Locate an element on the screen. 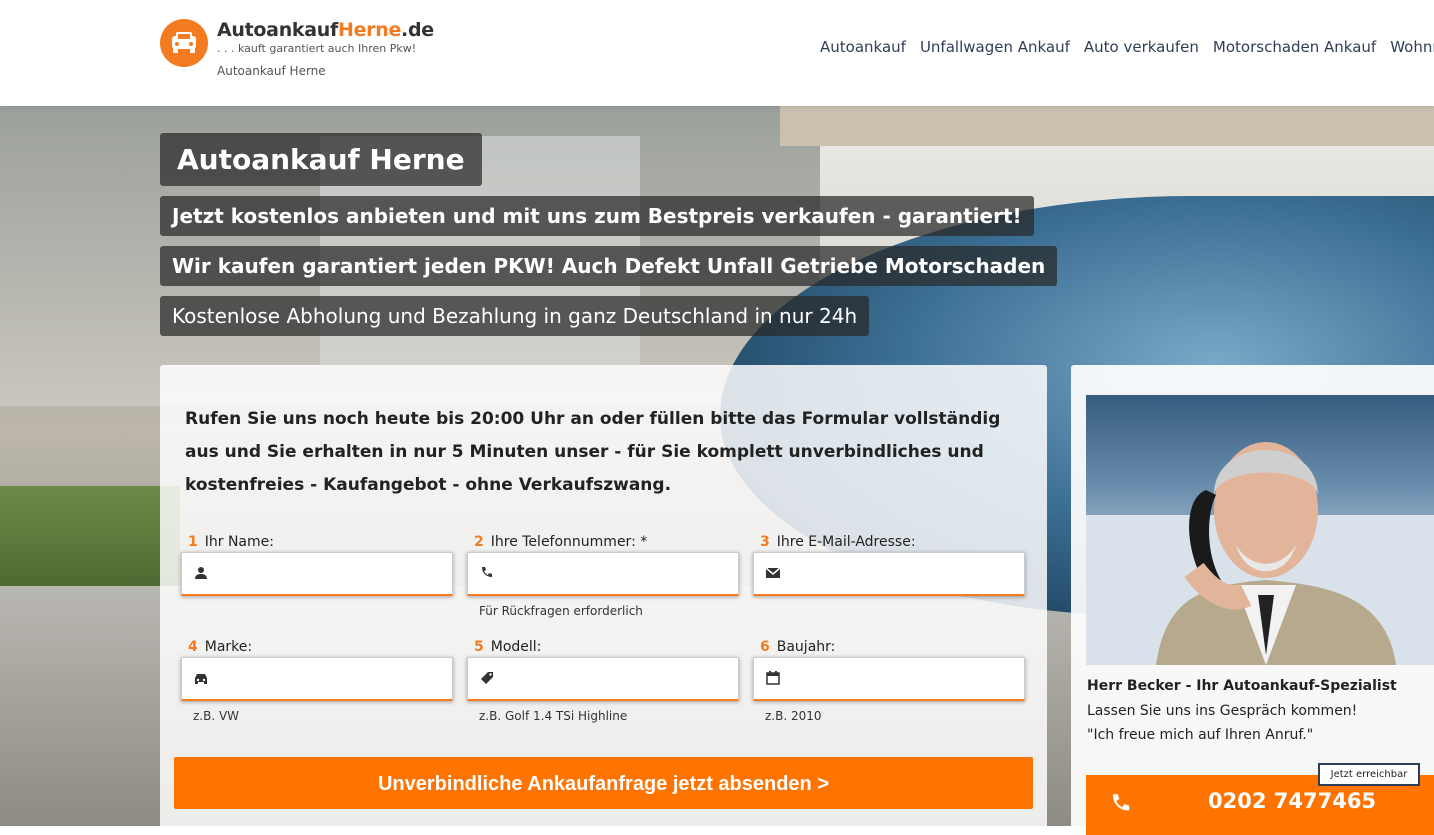 This screenshot has width=1434, height=835. field-name: 1 Ihr Name: is located at coordinates (317, 564).